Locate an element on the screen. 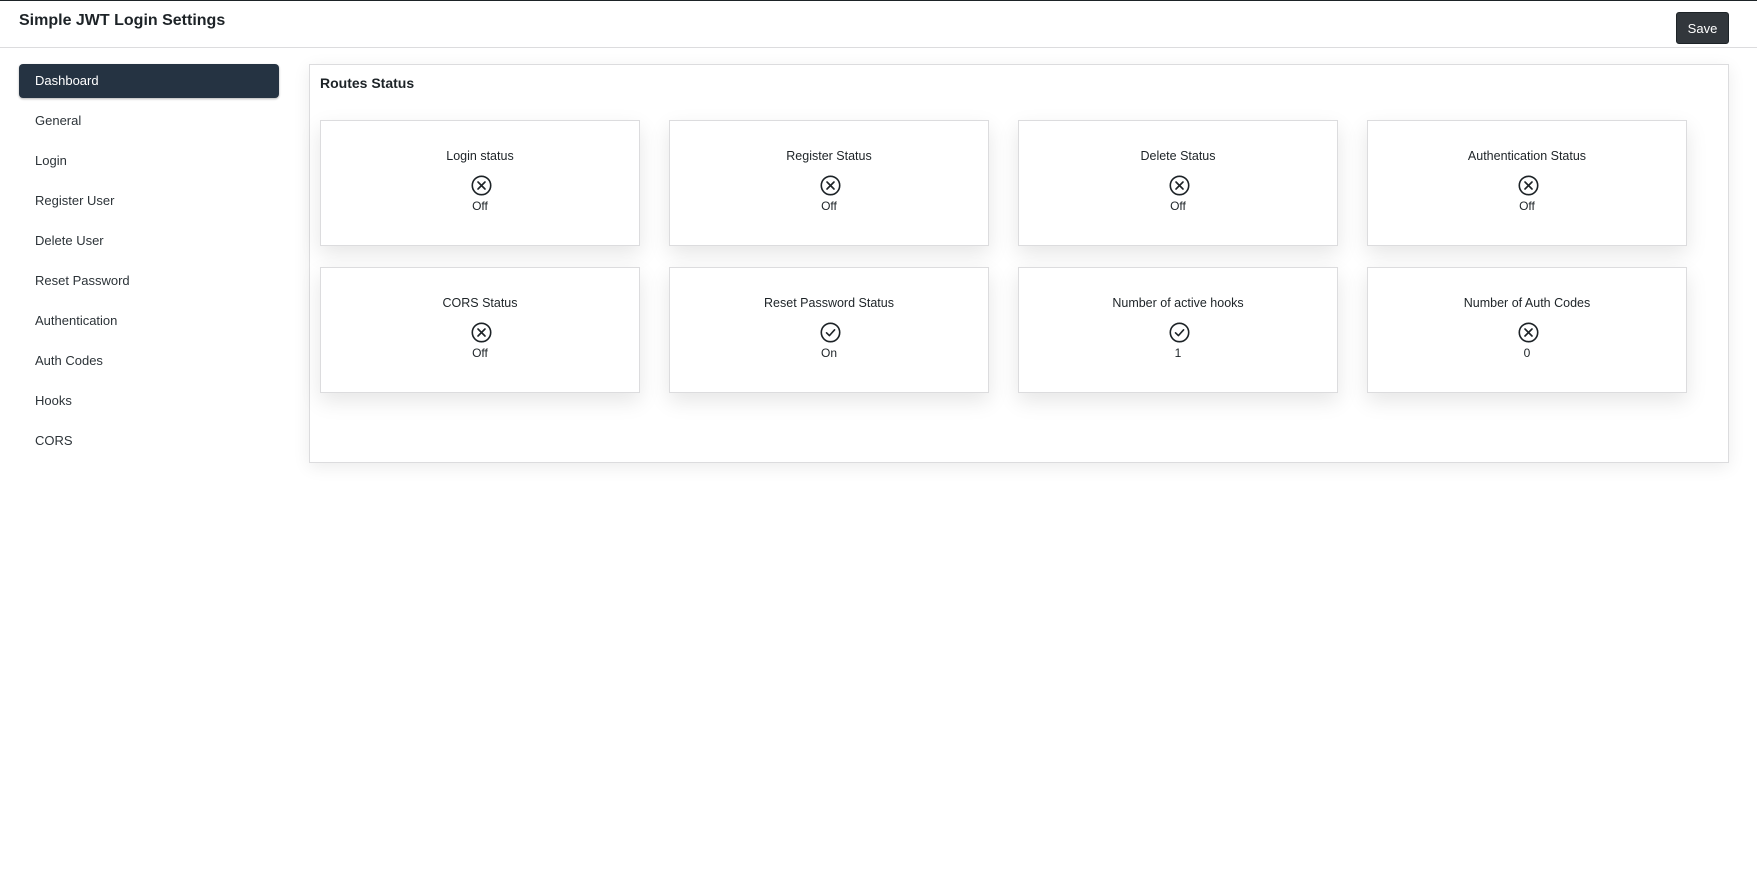  card-value: 0 is located at coordinates (1527, 353).